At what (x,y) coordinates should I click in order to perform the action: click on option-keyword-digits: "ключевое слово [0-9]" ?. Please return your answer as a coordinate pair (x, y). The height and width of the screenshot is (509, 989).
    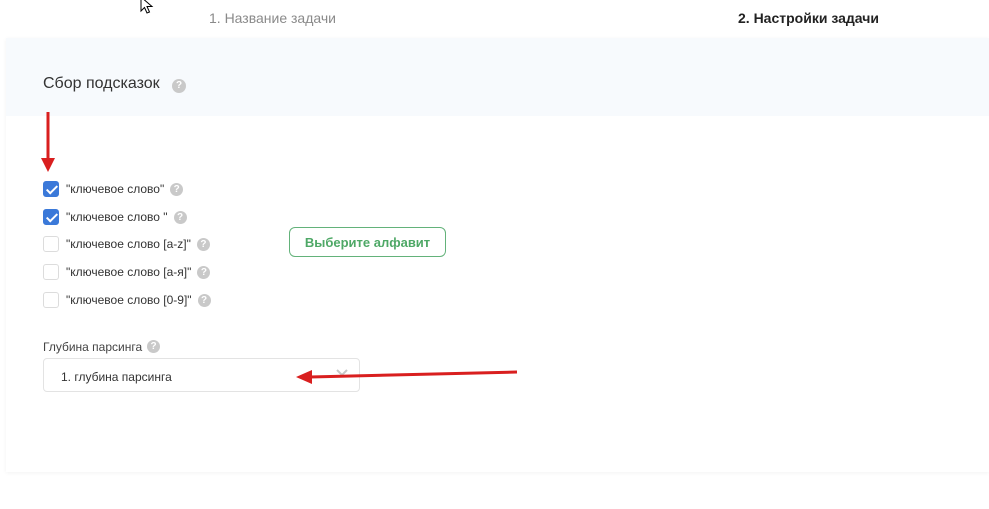
    Looking at the image, I should click on (127, 300).